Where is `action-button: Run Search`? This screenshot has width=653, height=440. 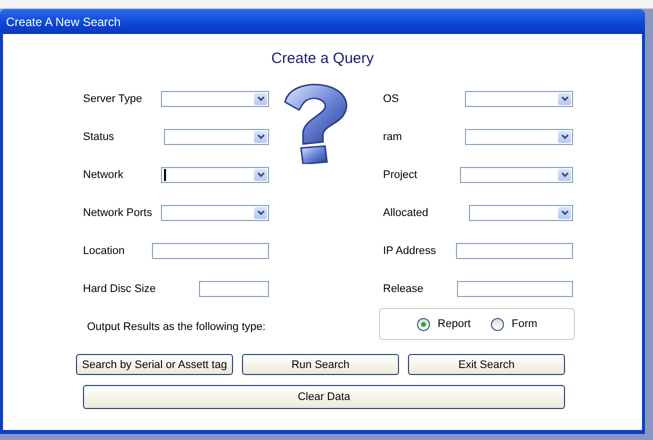 action-button: Run Search is located at coordinates (320, 364).